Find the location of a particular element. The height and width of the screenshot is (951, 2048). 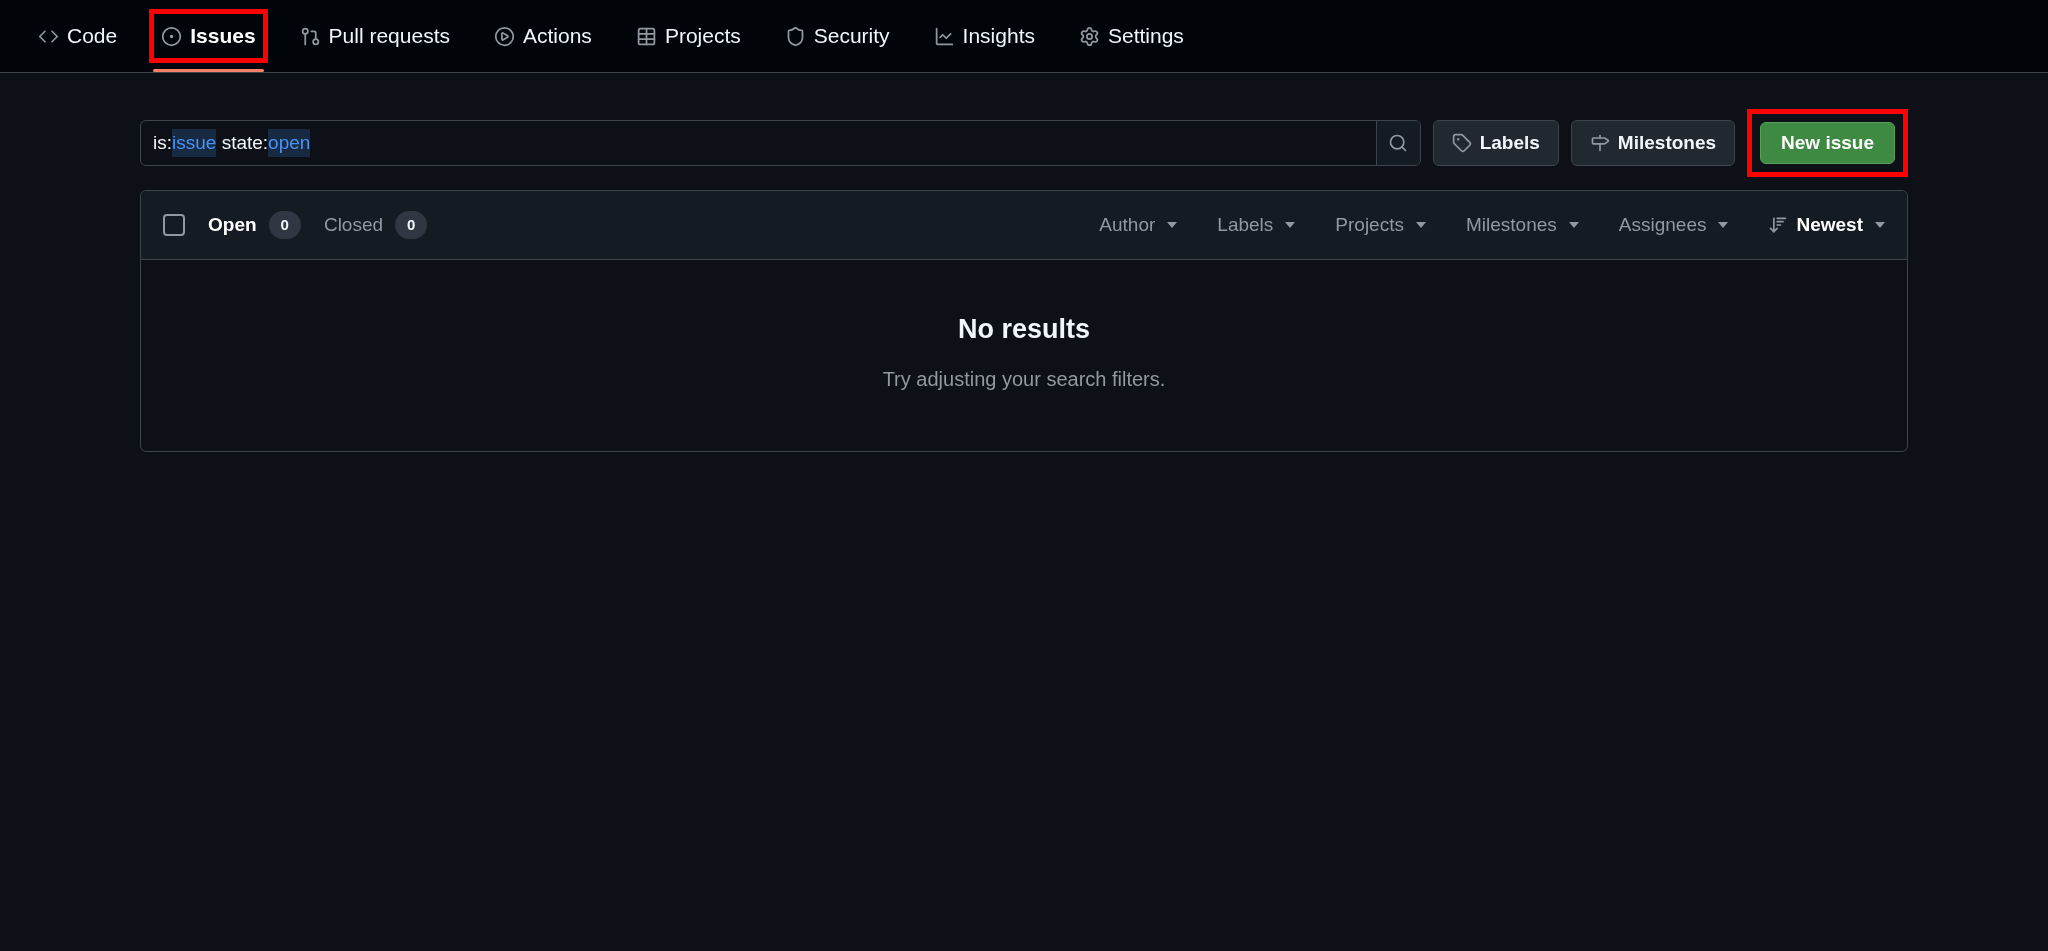

nav-tab: Settings is located at coordinates (1131, 36).